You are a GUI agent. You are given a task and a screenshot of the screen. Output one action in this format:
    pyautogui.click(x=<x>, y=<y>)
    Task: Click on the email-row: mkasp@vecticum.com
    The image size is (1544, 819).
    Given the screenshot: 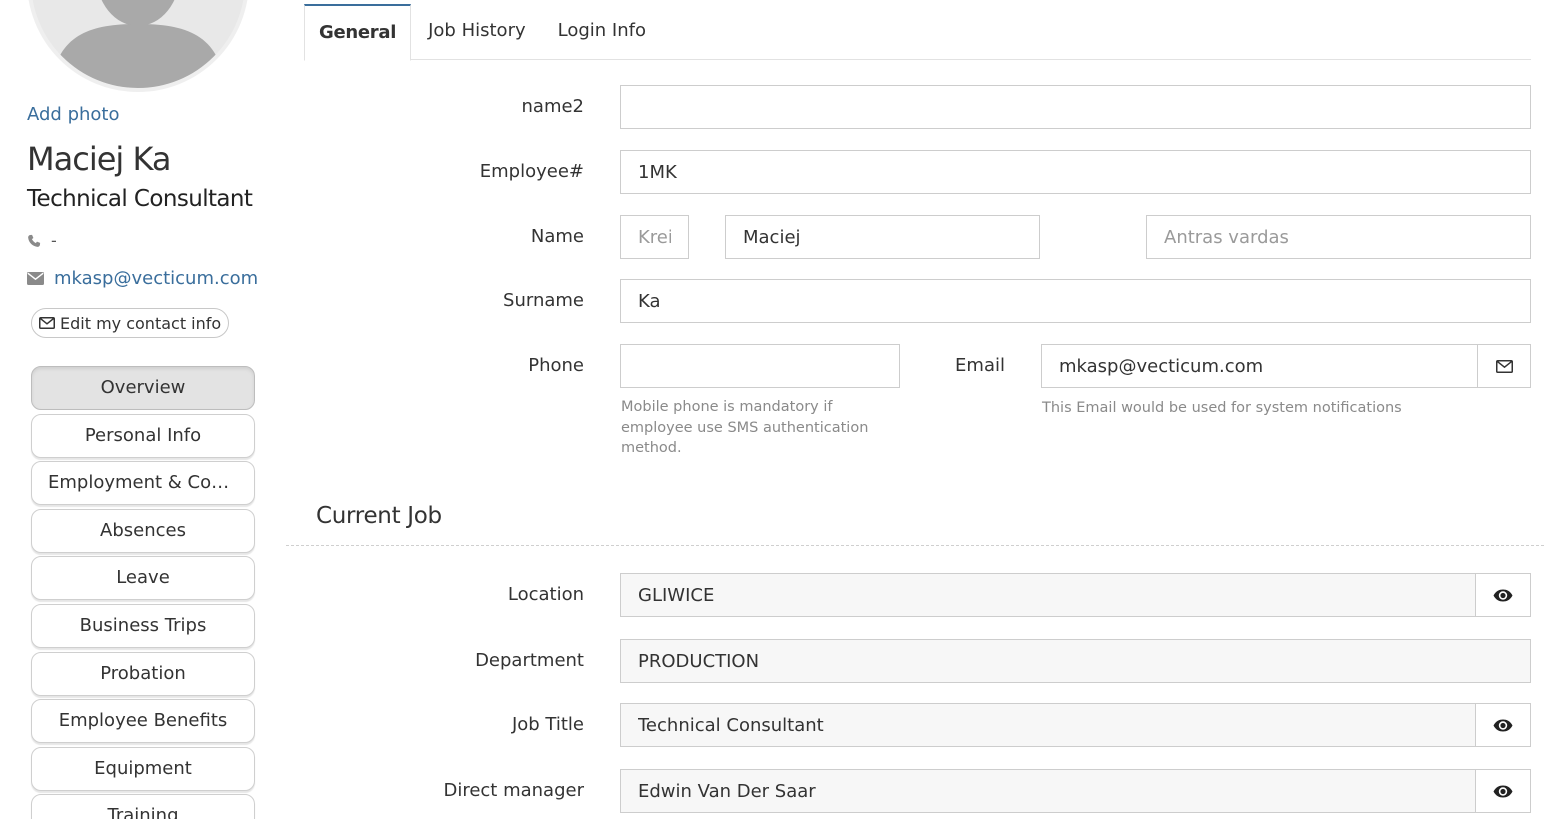 What is the action you would take?
    pyautogui.click(x=142, y=278)
    